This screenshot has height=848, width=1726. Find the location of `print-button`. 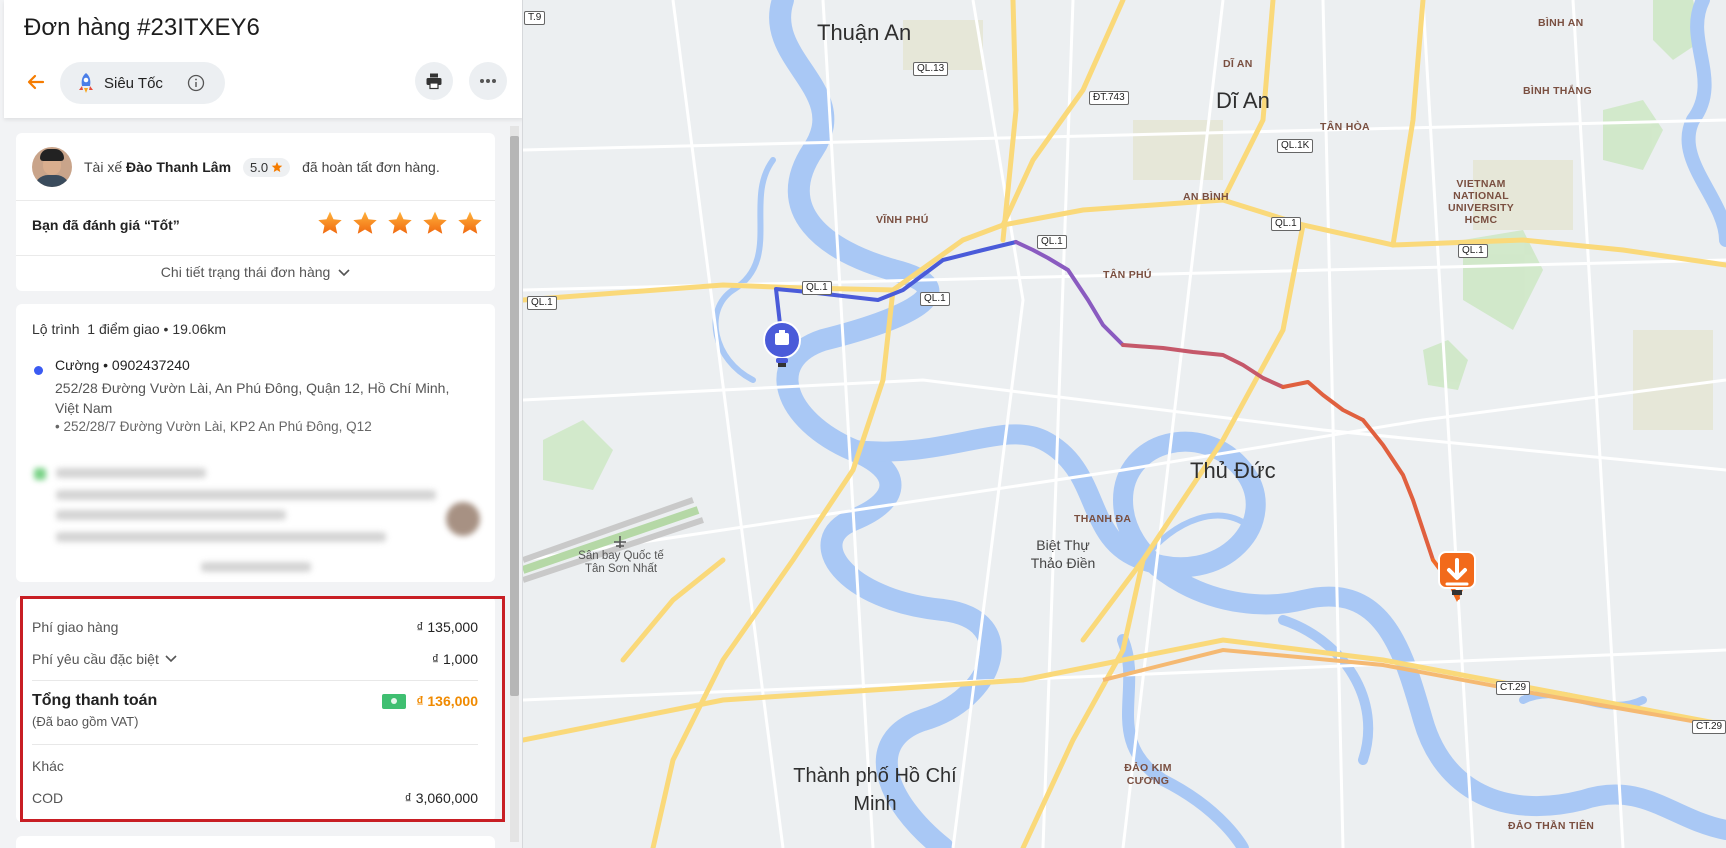

print-button is located at coordinates (434, 81).